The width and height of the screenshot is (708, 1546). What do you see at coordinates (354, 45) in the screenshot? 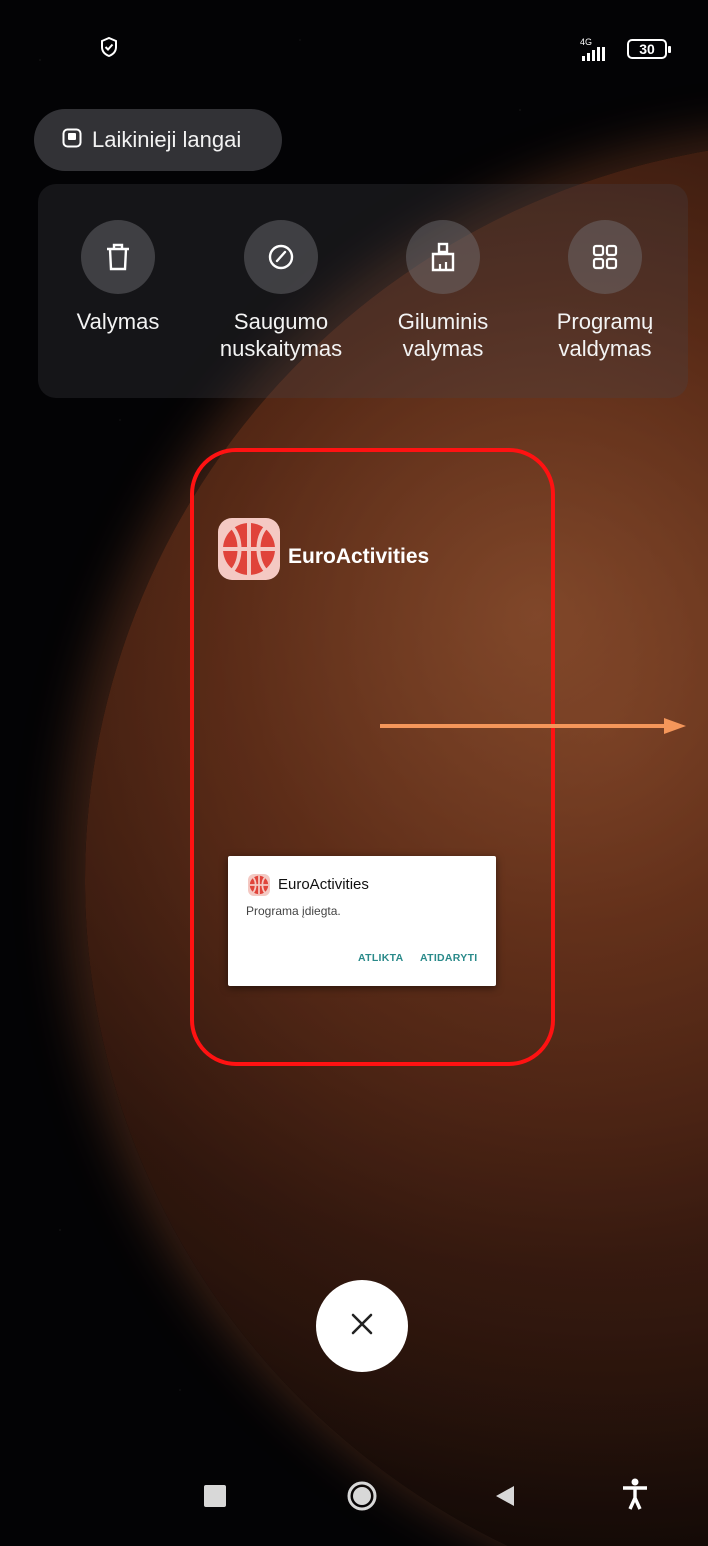
I see `status-bar: 4G 30` at bounding box center [354, 45].